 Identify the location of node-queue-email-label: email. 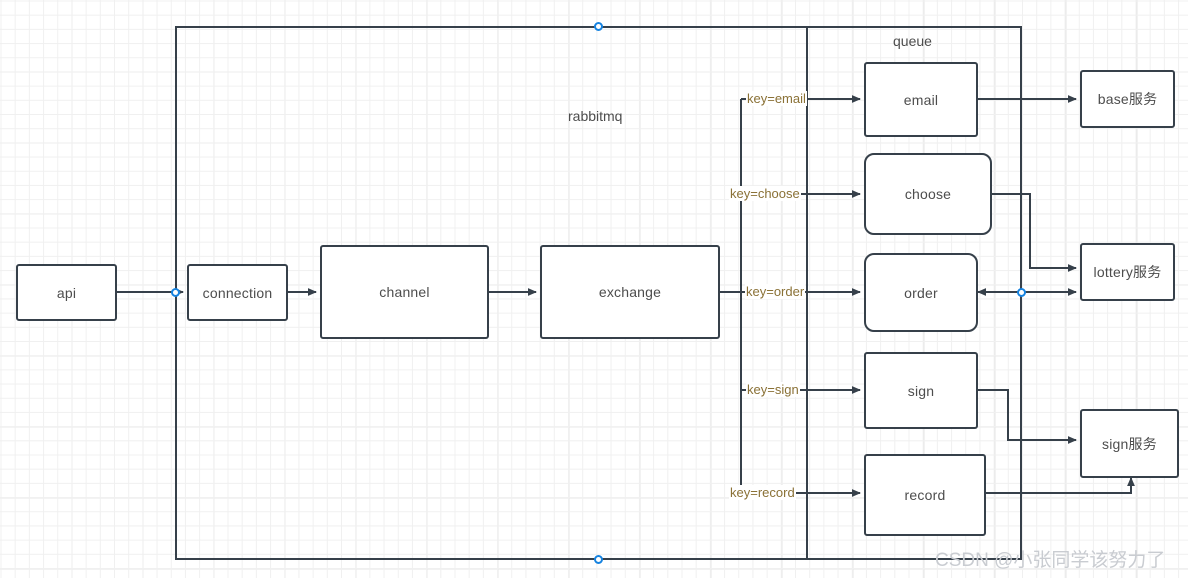
(921, 99).